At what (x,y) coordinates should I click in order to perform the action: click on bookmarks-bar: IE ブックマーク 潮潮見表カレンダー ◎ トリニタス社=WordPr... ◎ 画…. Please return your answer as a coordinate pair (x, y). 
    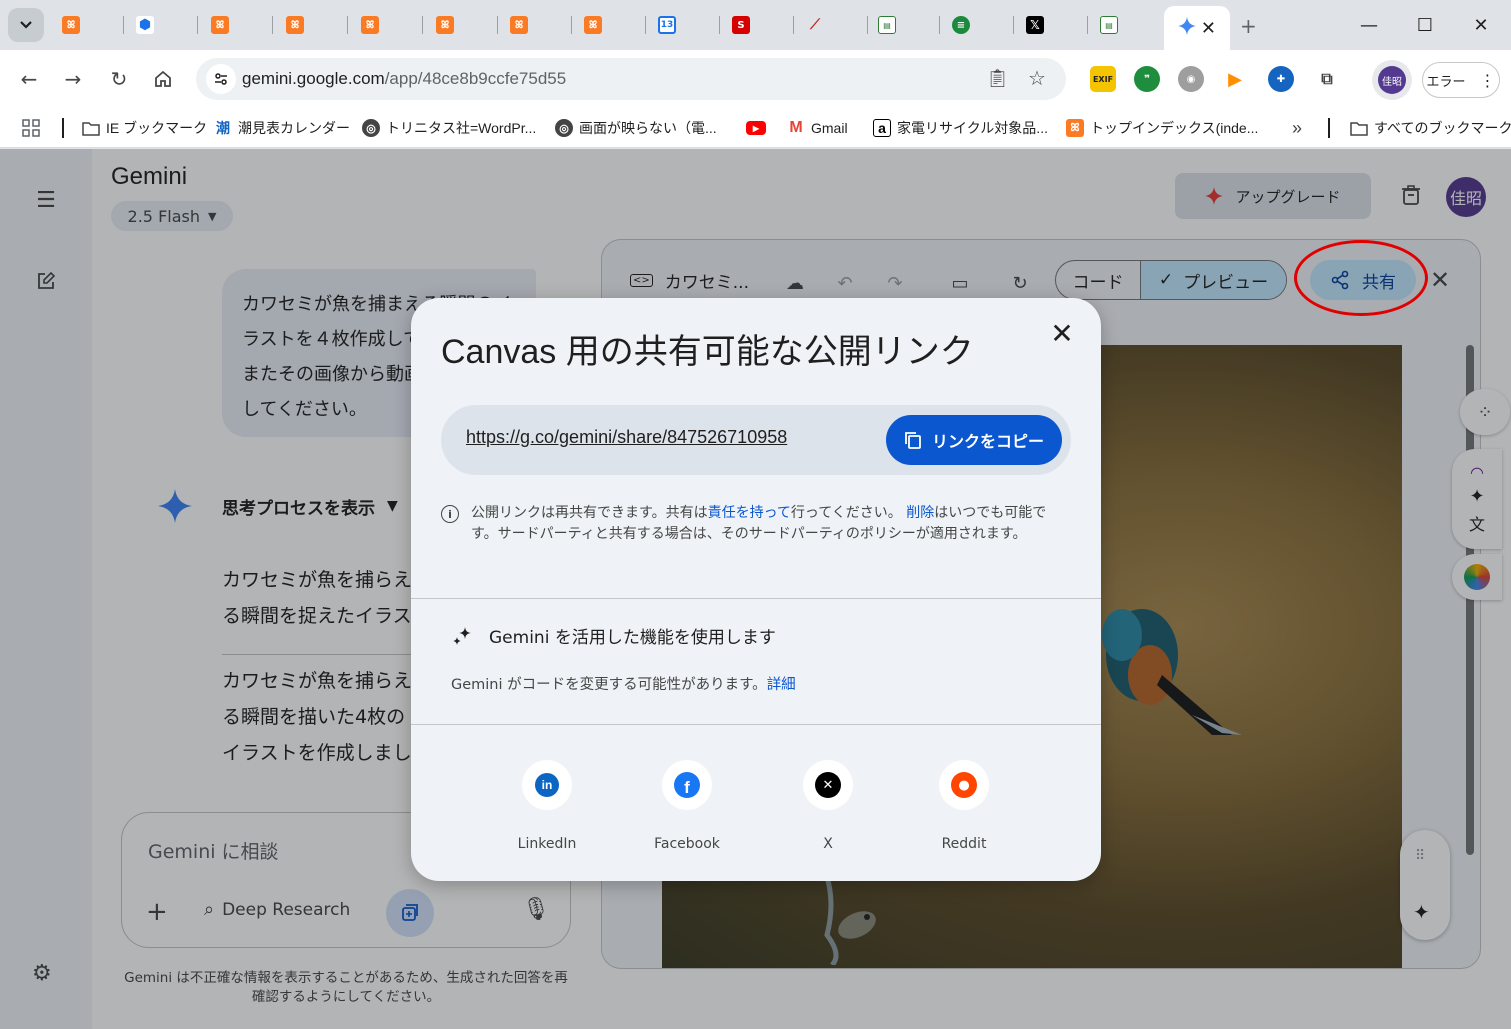
    Looking at the image, I should click on (755, 128).